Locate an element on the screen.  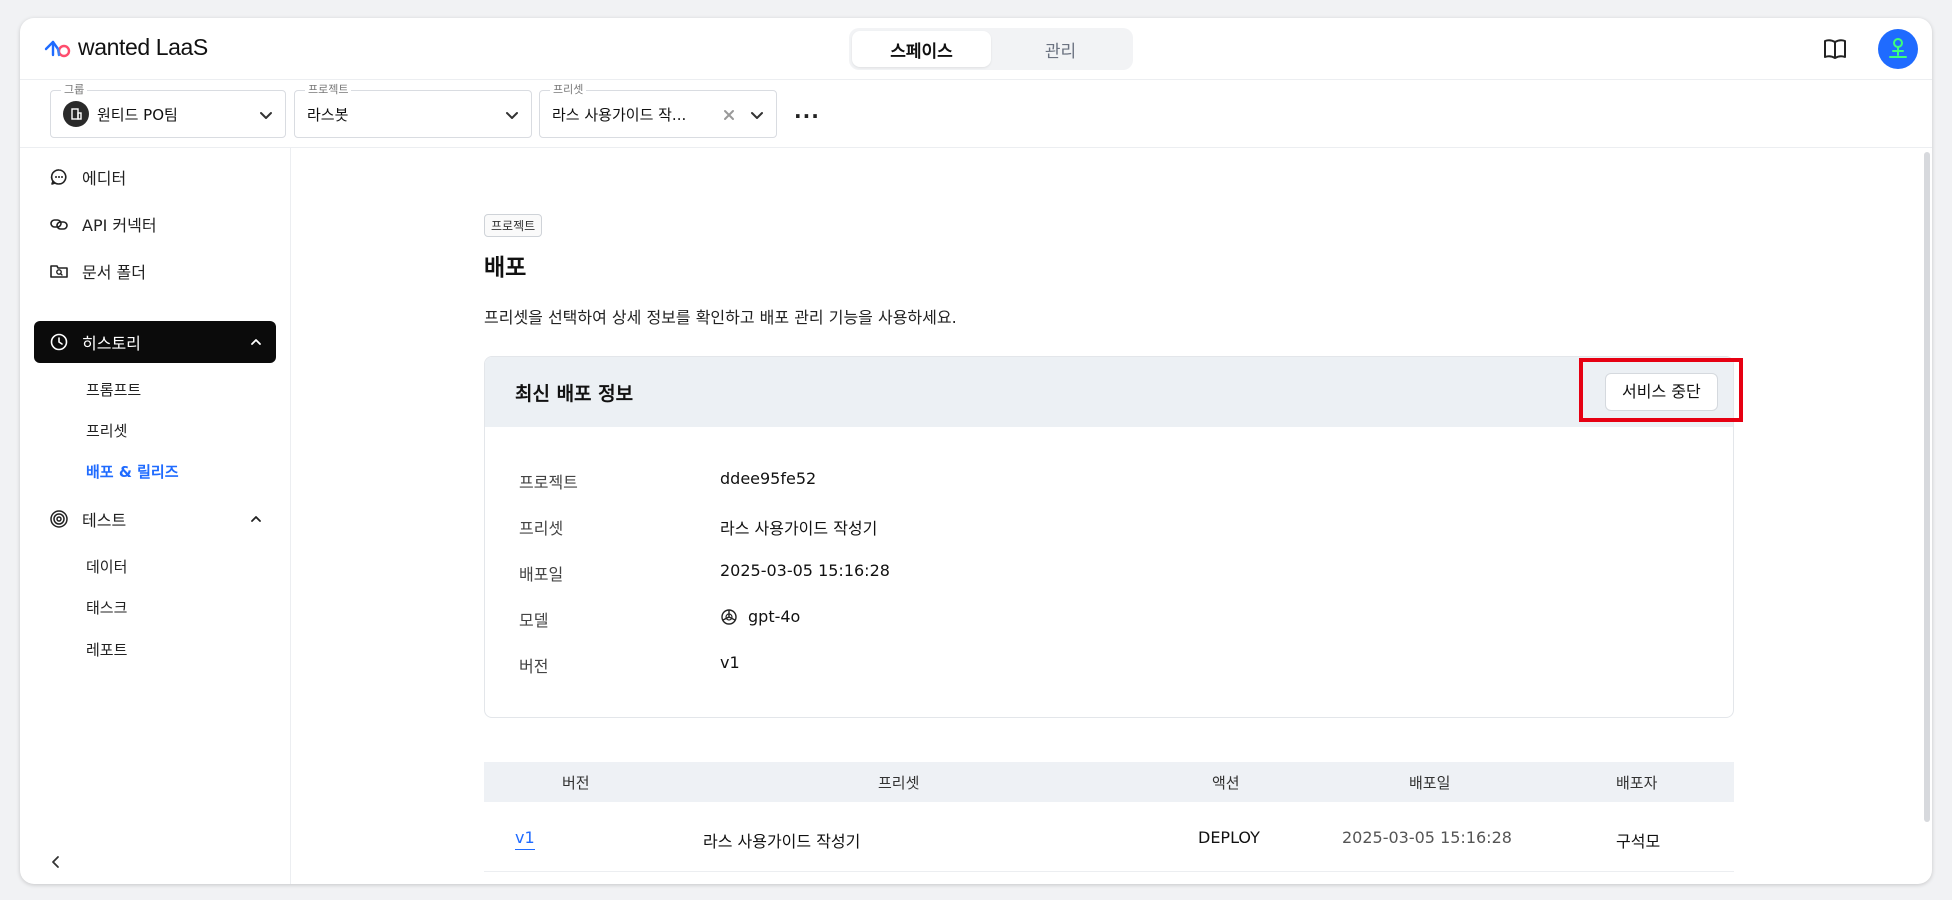
row-deploy-date: 2025-03-05 15:16:28 is located at coordinates (1427, 837).